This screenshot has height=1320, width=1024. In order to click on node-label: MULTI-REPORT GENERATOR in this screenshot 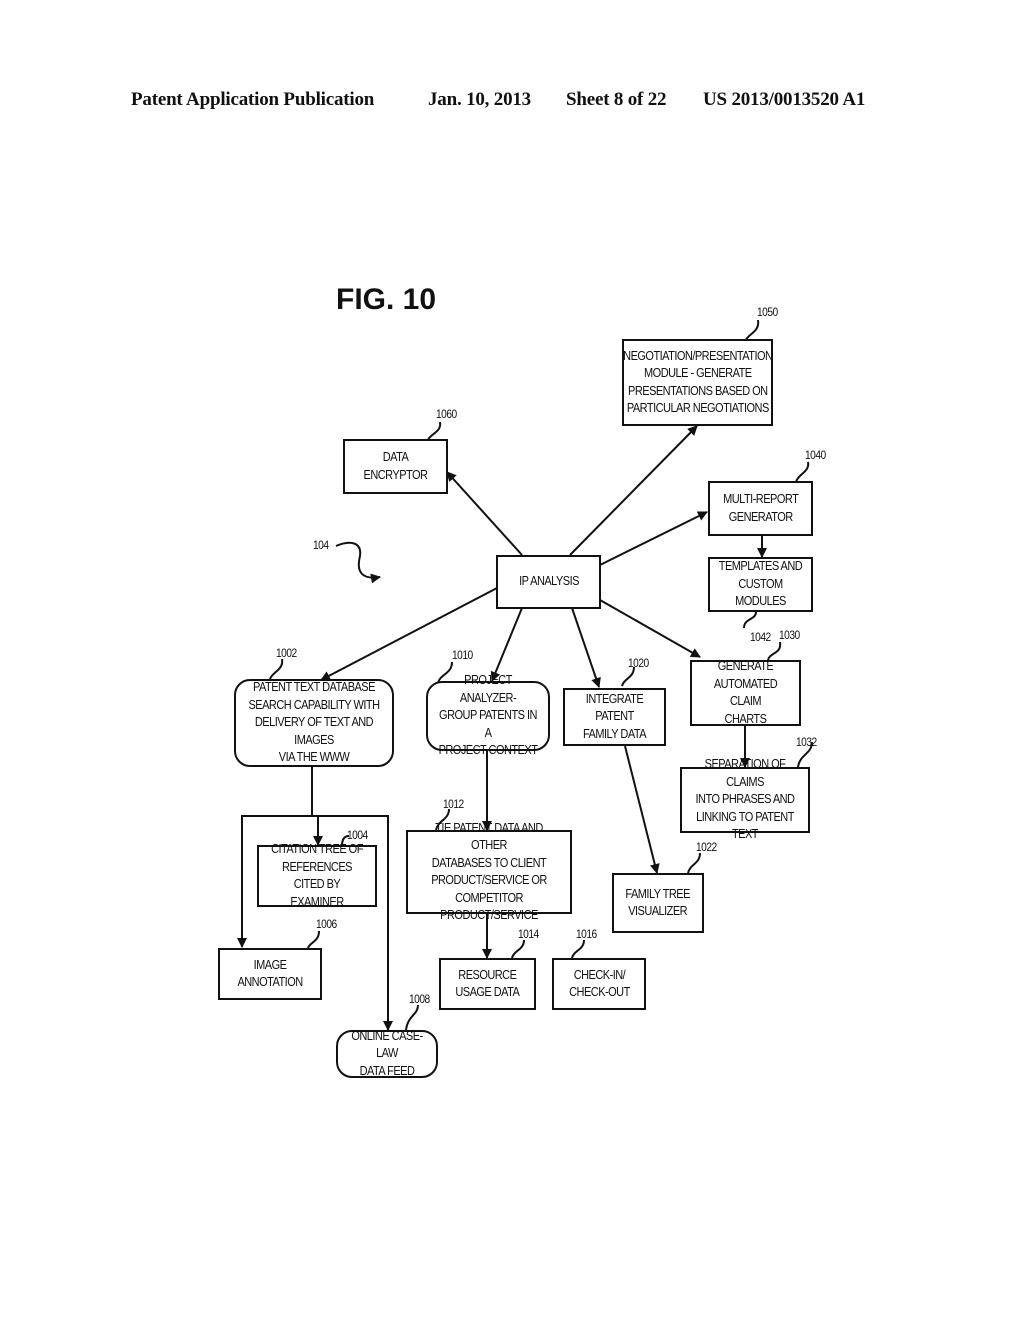, I will do `click(760, 508)`.